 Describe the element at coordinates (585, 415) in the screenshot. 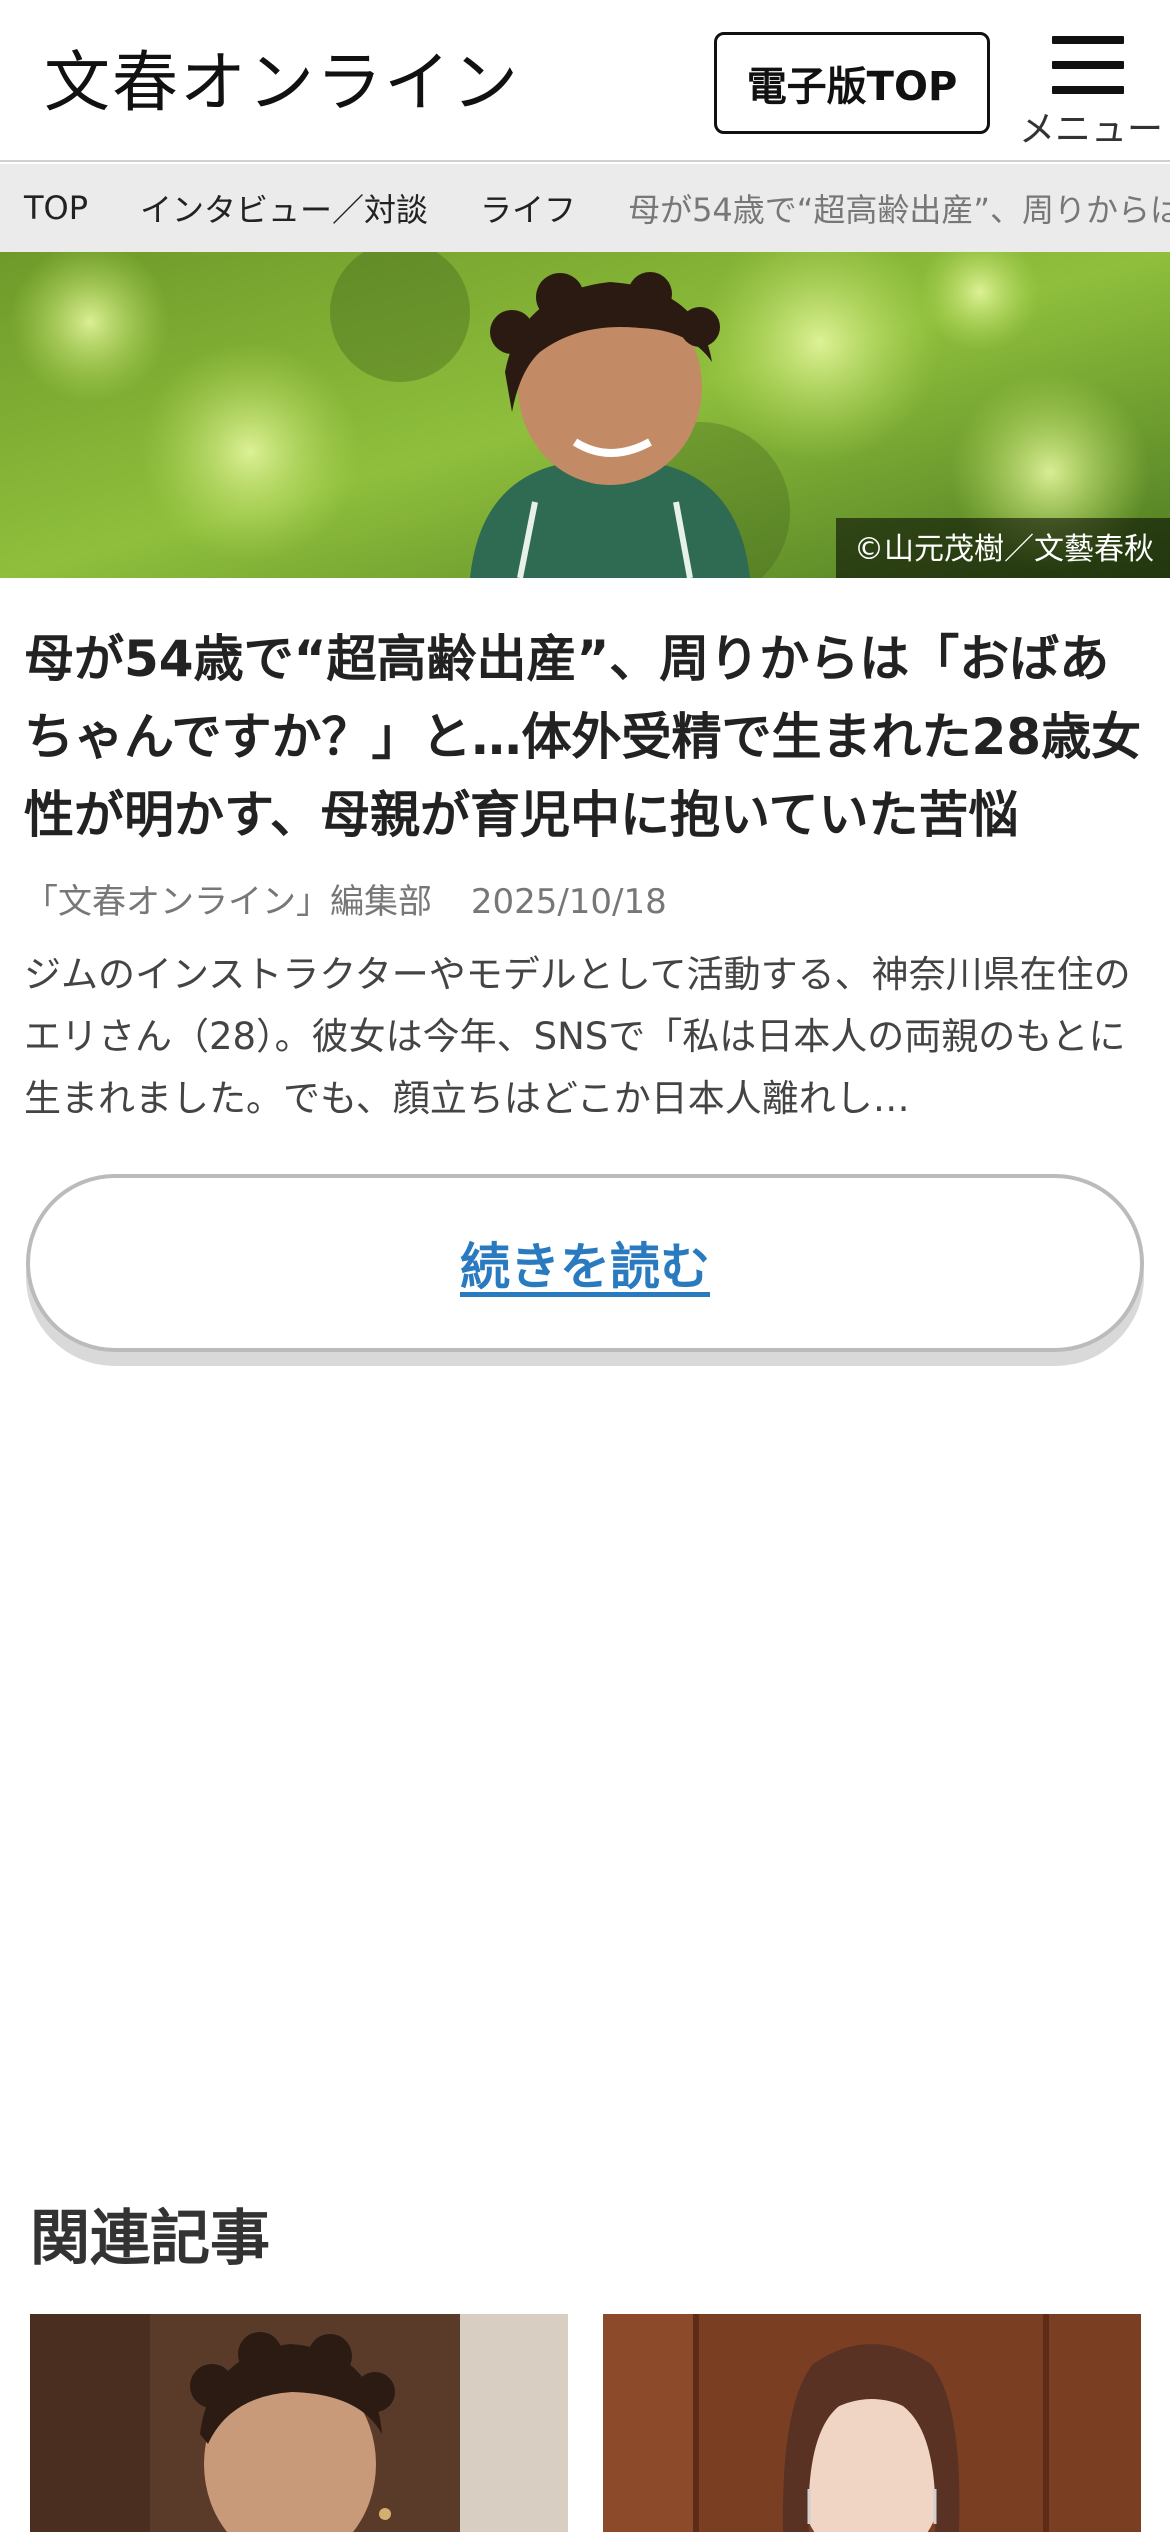

I see `hero-image: ©山元茂樹／文藝春秋` at that location.